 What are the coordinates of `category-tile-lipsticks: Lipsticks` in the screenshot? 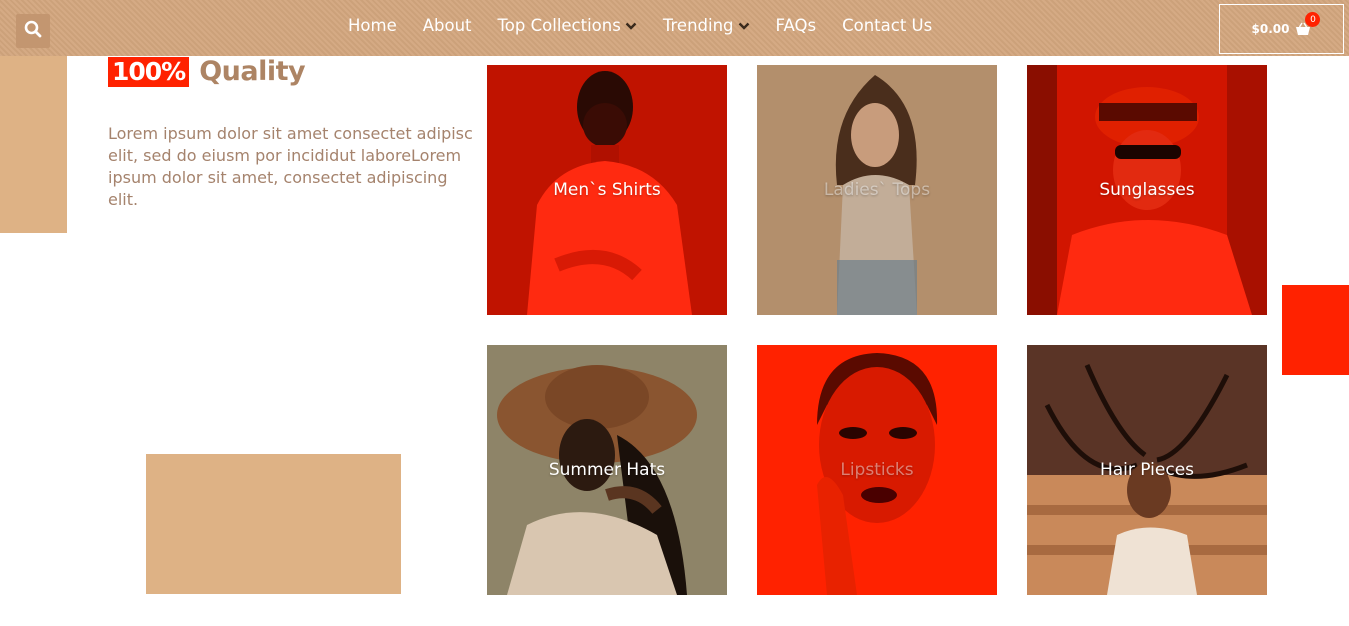 It's located at (877, 470).